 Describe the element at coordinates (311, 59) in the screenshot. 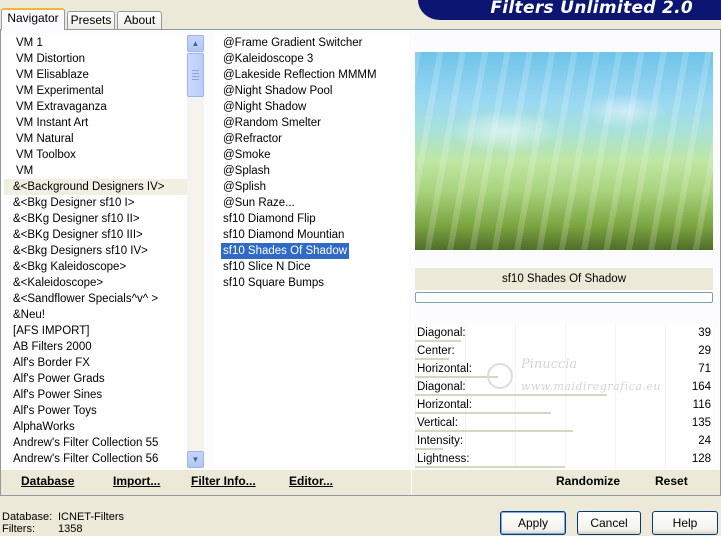

I see `filter-item: @Kaleidoscope 3` at that location.